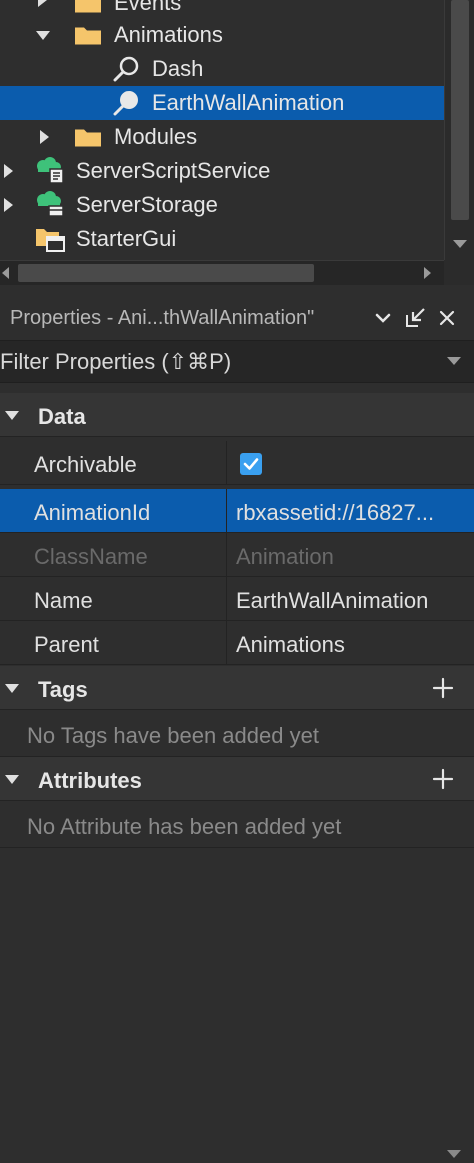 The image size is (474, 1163). I want to click on section-title: Tags, so click(63, 689).